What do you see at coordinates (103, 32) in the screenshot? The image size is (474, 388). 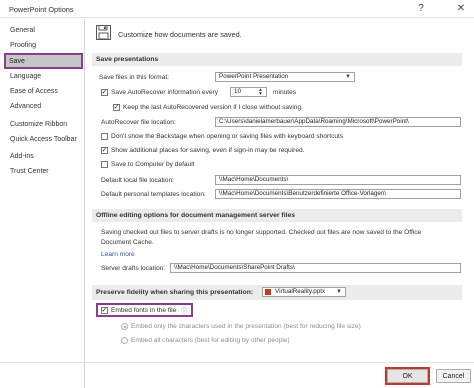 I see `save-floppy-icon` at bounding box center [103, 32].